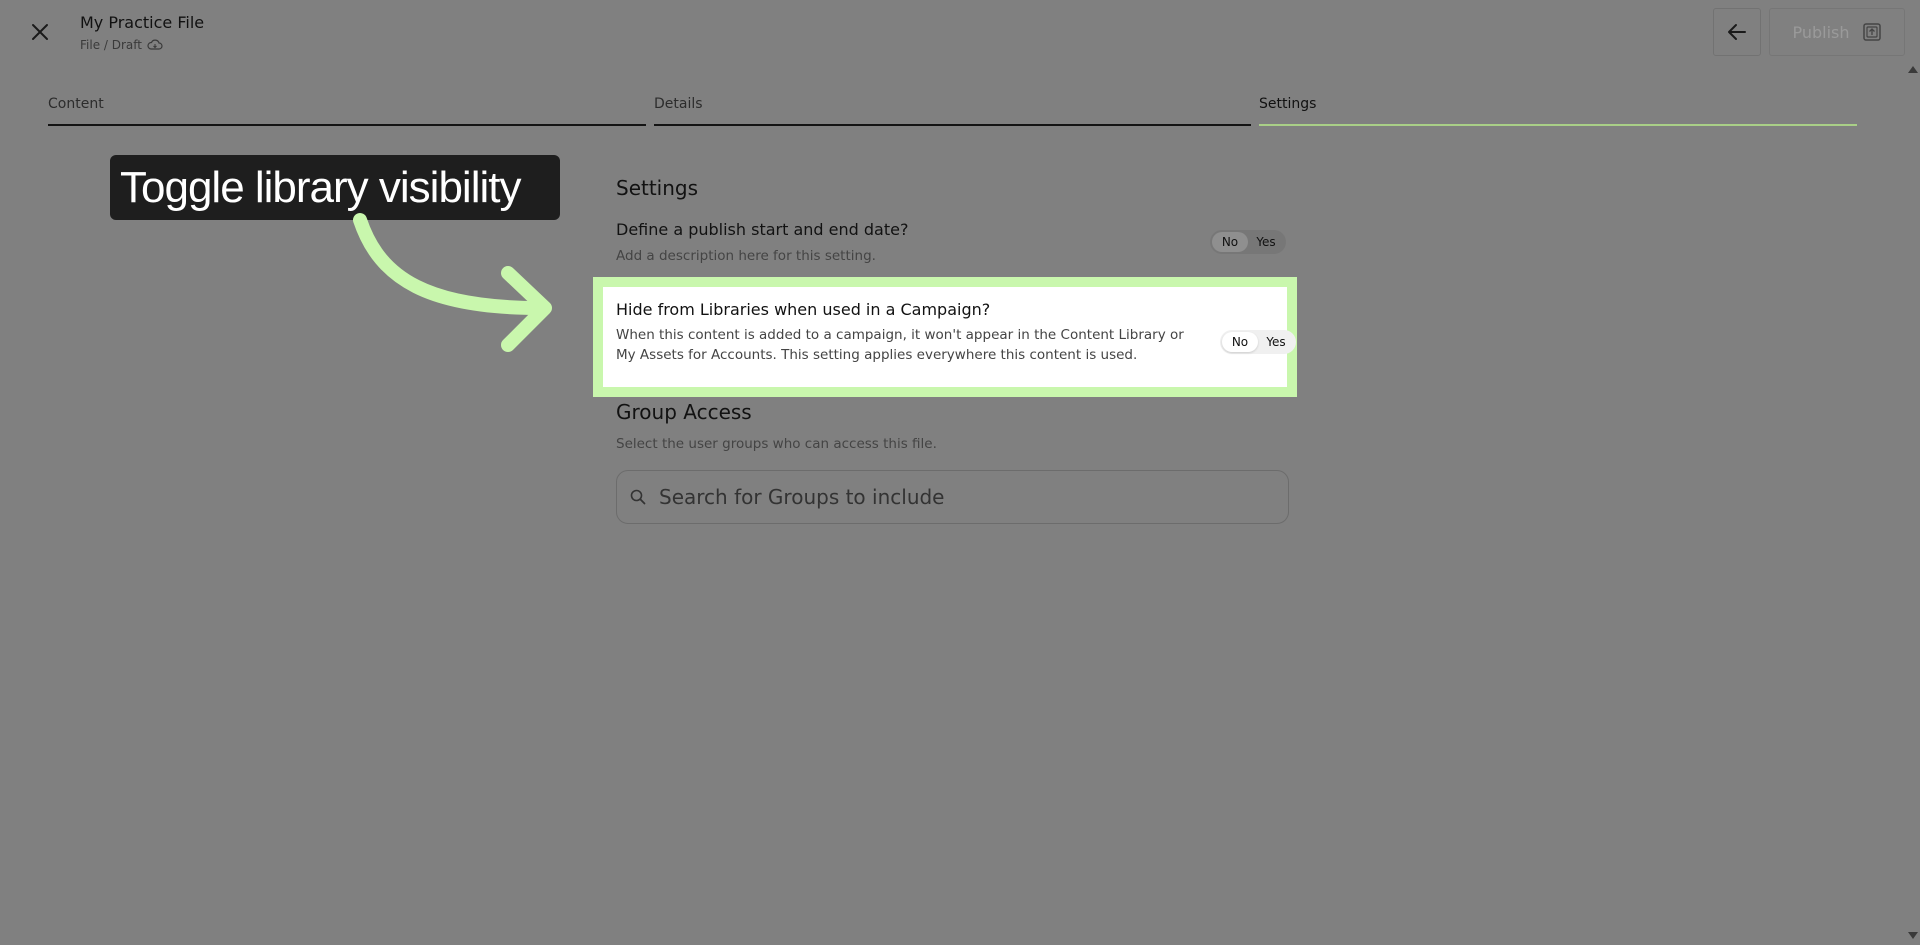 This screenshot has height=945, width=1920. I want to click on tab-details-label: Details, so click(678, 104).